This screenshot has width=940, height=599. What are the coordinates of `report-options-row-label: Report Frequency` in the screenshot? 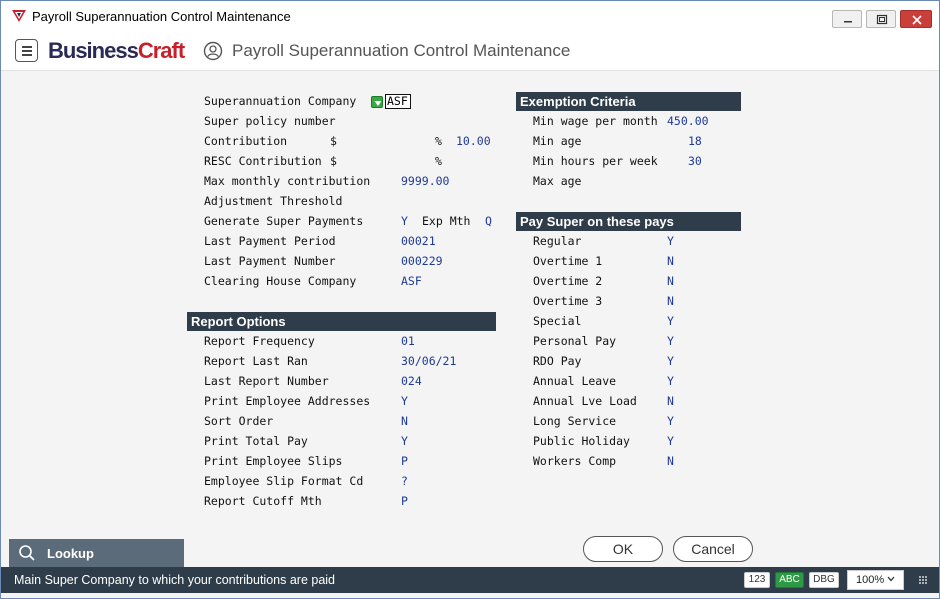 It's located at (259, 341).